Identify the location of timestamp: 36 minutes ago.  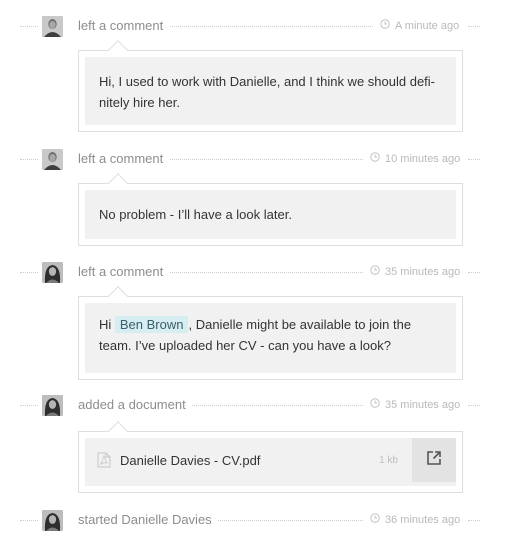
(415, 520).